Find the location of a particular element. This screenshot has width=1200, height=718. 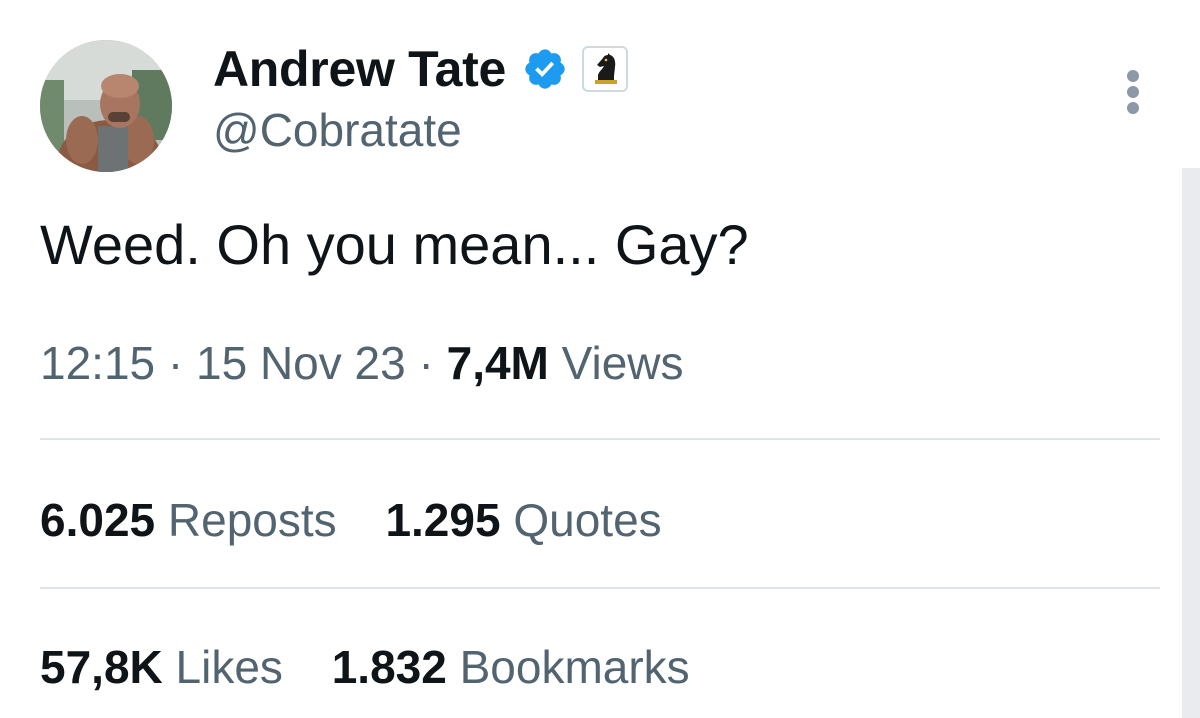

quotes-stat: 1.295 Quotes is located at coordinates (523, 520).